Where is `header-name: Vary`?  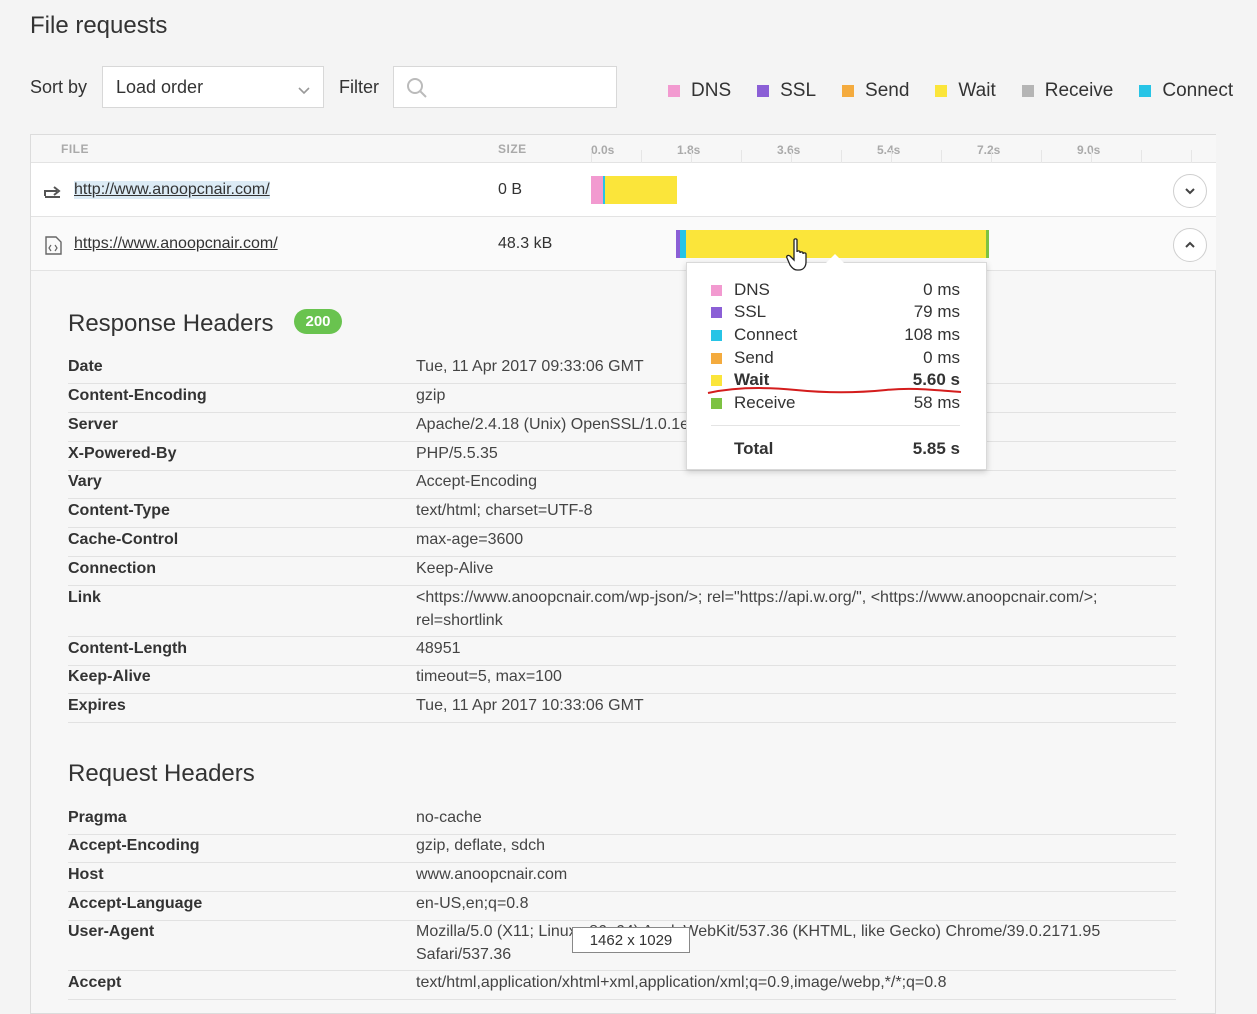 header-name: Vary is located at coordinates (85, 481).